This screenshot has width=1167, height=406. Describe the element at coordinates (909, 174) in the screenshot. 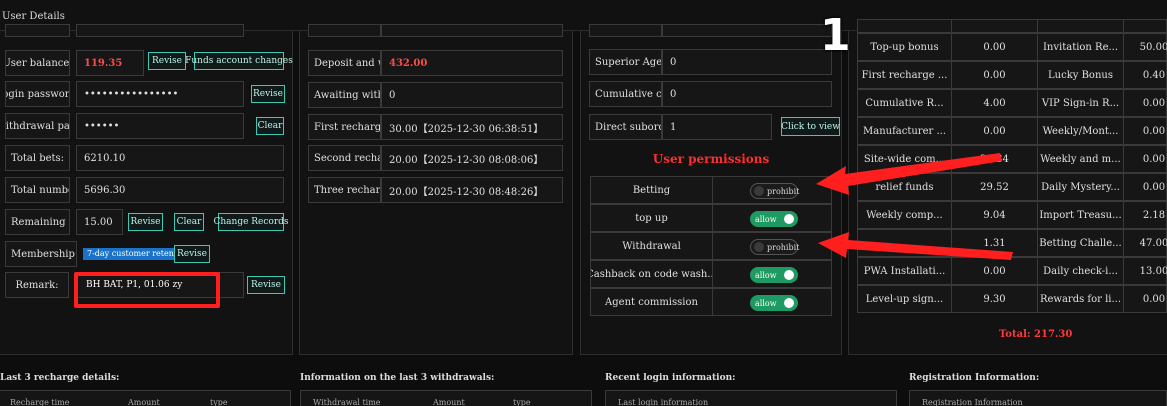

I see `annotation-arrow-betting` at that location.